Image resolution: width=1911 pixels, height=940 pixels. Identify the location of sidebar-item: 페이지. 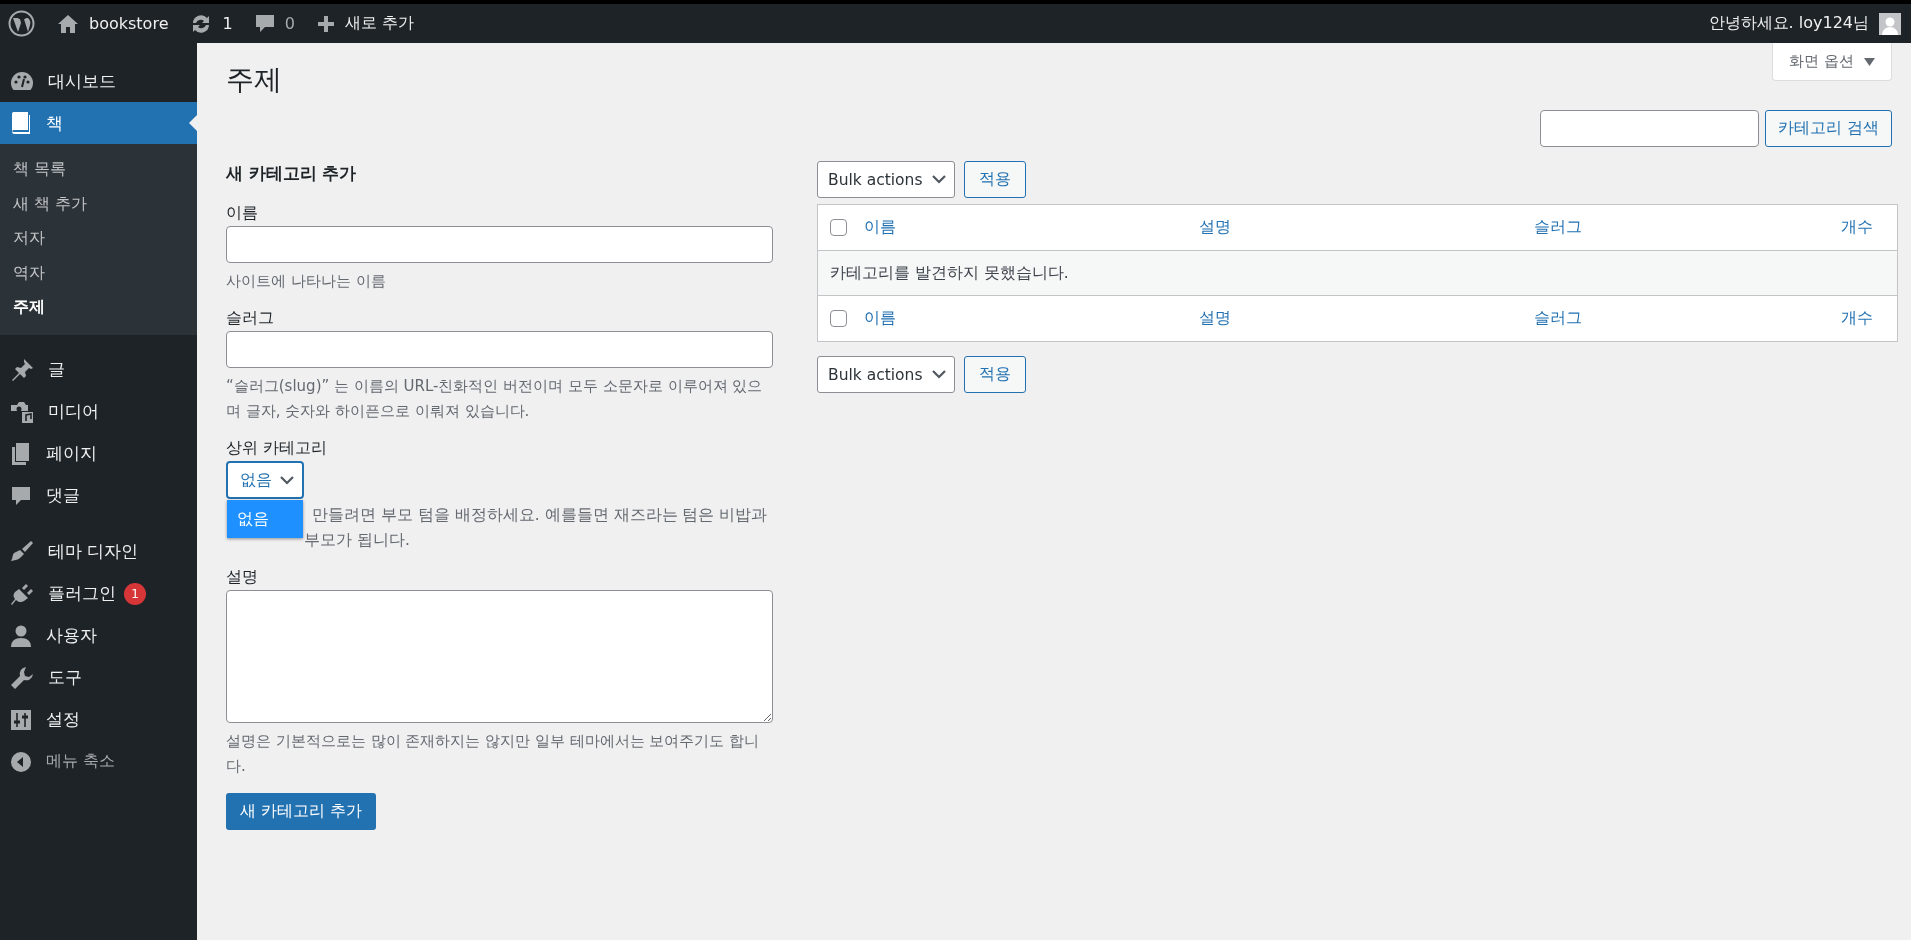
(98, 453).